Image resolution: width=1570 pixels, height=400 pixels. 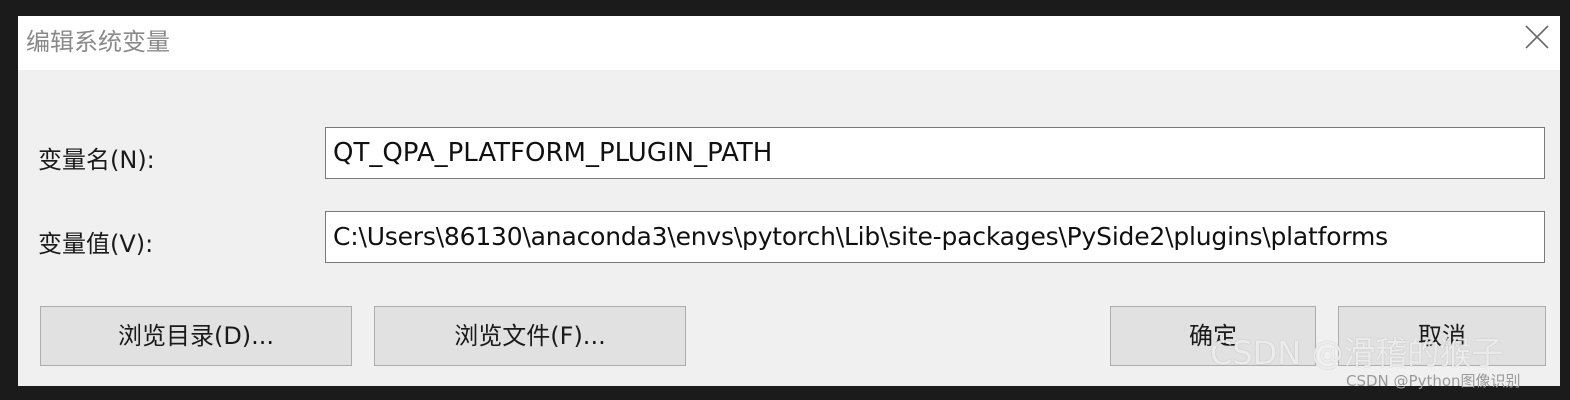 What do you see at coordinates (98, 42) in the screenshot?
I see `dialog-title: 编辑系统变量` at bounding box center [98, 42].